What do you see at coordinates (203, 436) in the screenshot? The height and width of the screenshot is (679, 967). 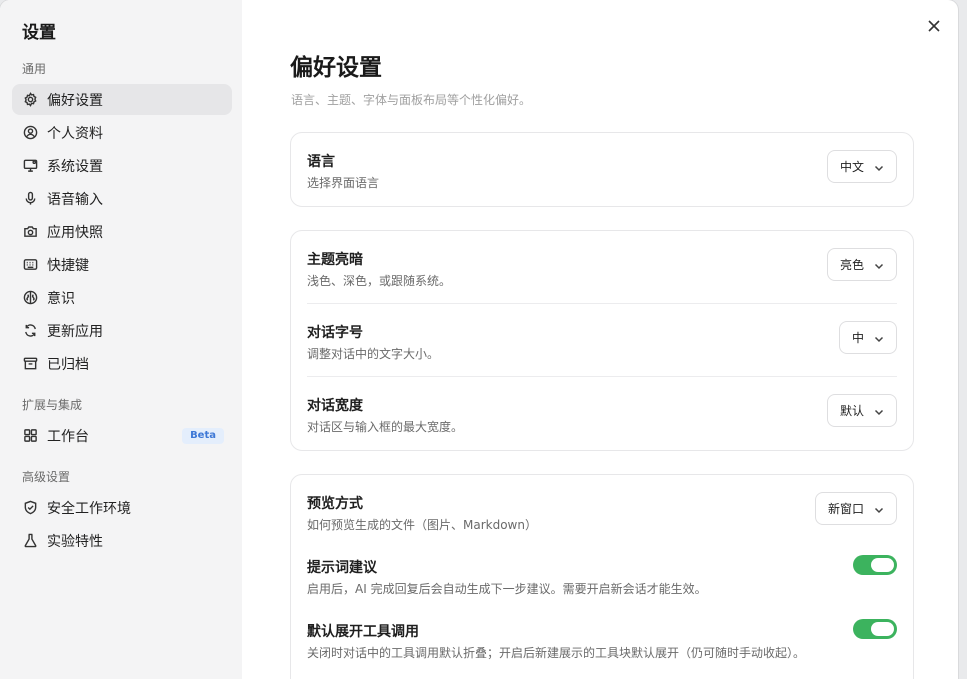 I see `beta-badge: Beta` at bounding box center [203, 436].